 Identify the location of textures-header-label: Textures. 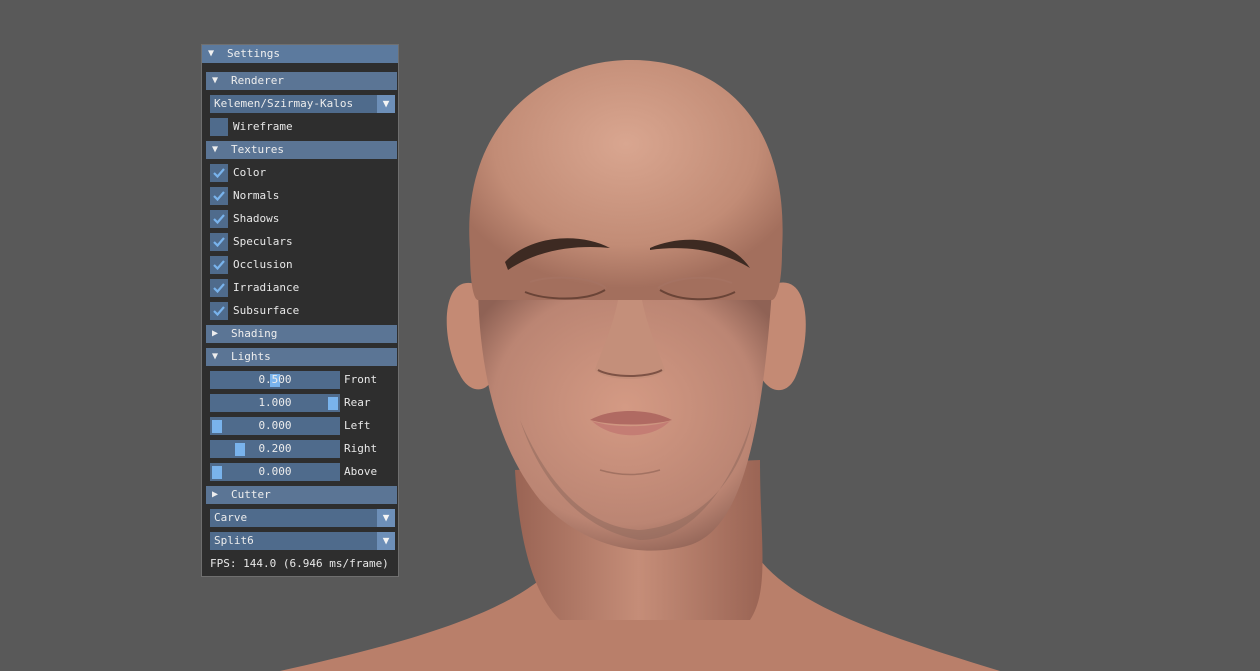
(257, 149).